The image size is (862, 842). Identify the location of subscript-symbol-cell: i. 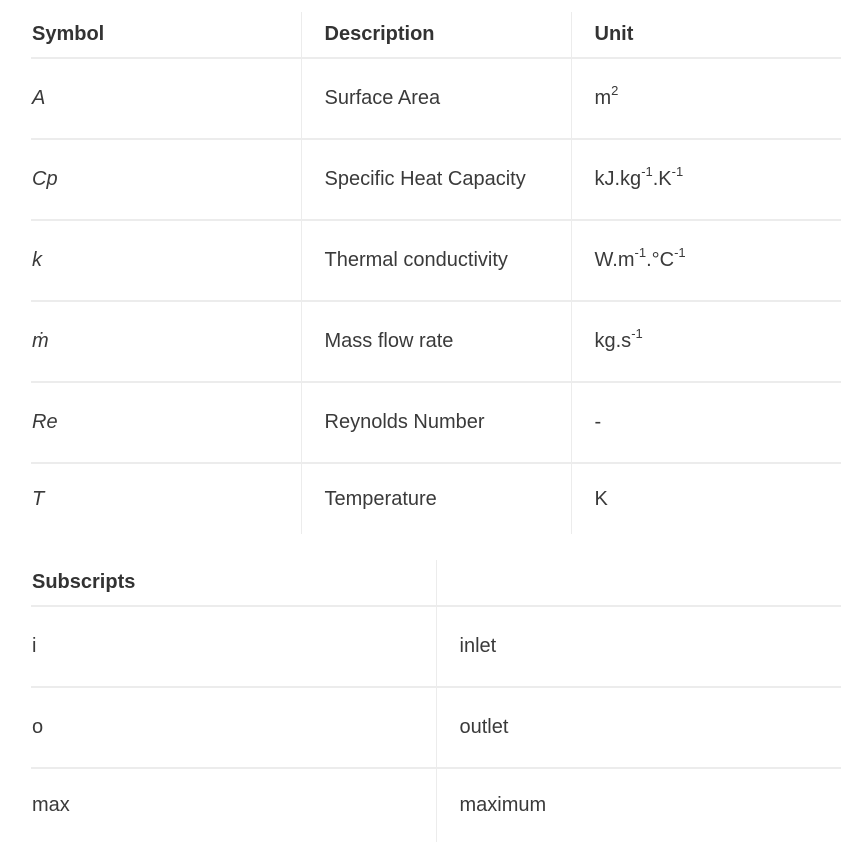
(233, 647).